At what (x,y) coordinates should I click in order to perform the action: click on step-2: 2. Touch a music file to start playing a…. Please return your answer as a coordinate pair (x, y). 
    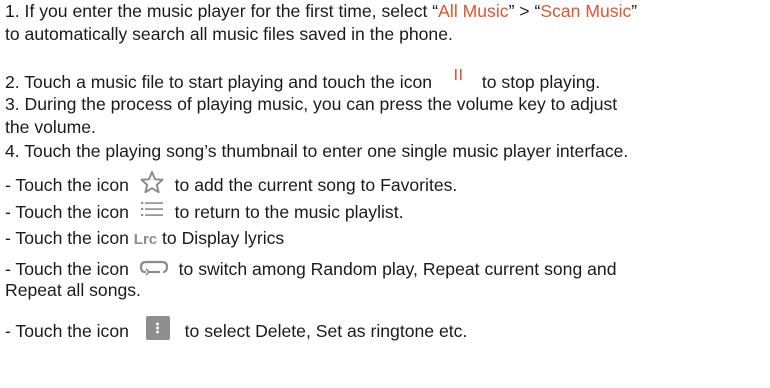
    Looking at the image, I should click on (302, 81).